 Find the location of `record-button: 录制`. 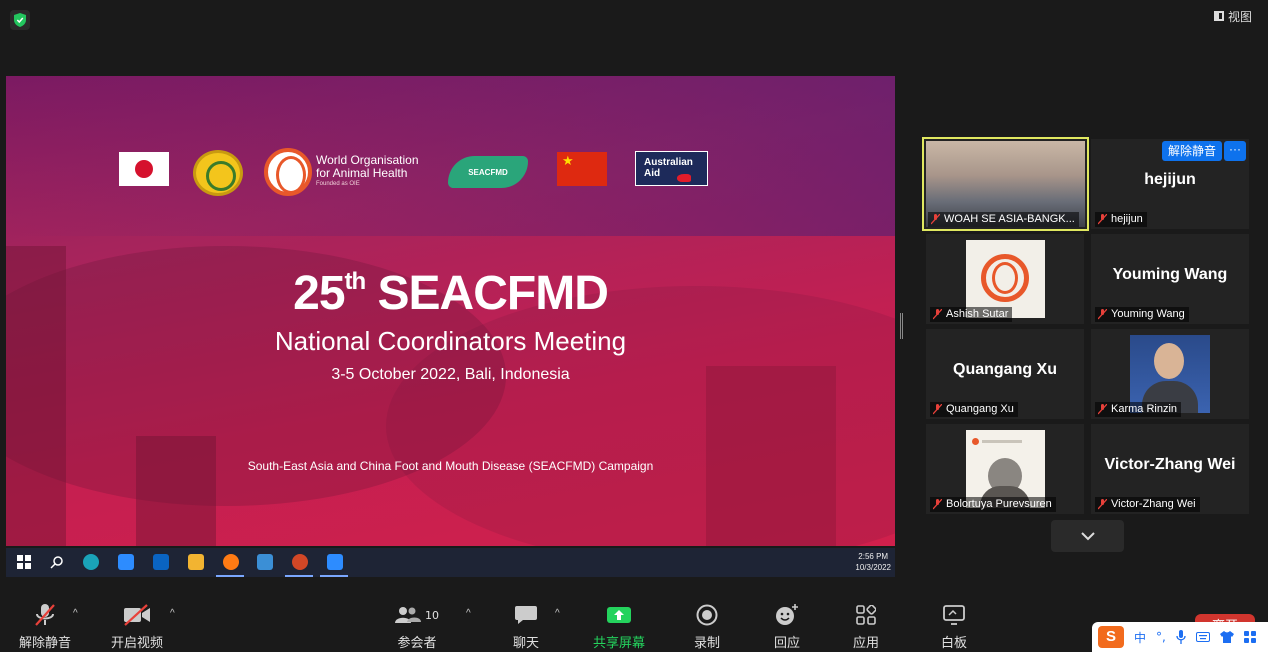

record-button: 录制 is located at coordinates (707, 626).